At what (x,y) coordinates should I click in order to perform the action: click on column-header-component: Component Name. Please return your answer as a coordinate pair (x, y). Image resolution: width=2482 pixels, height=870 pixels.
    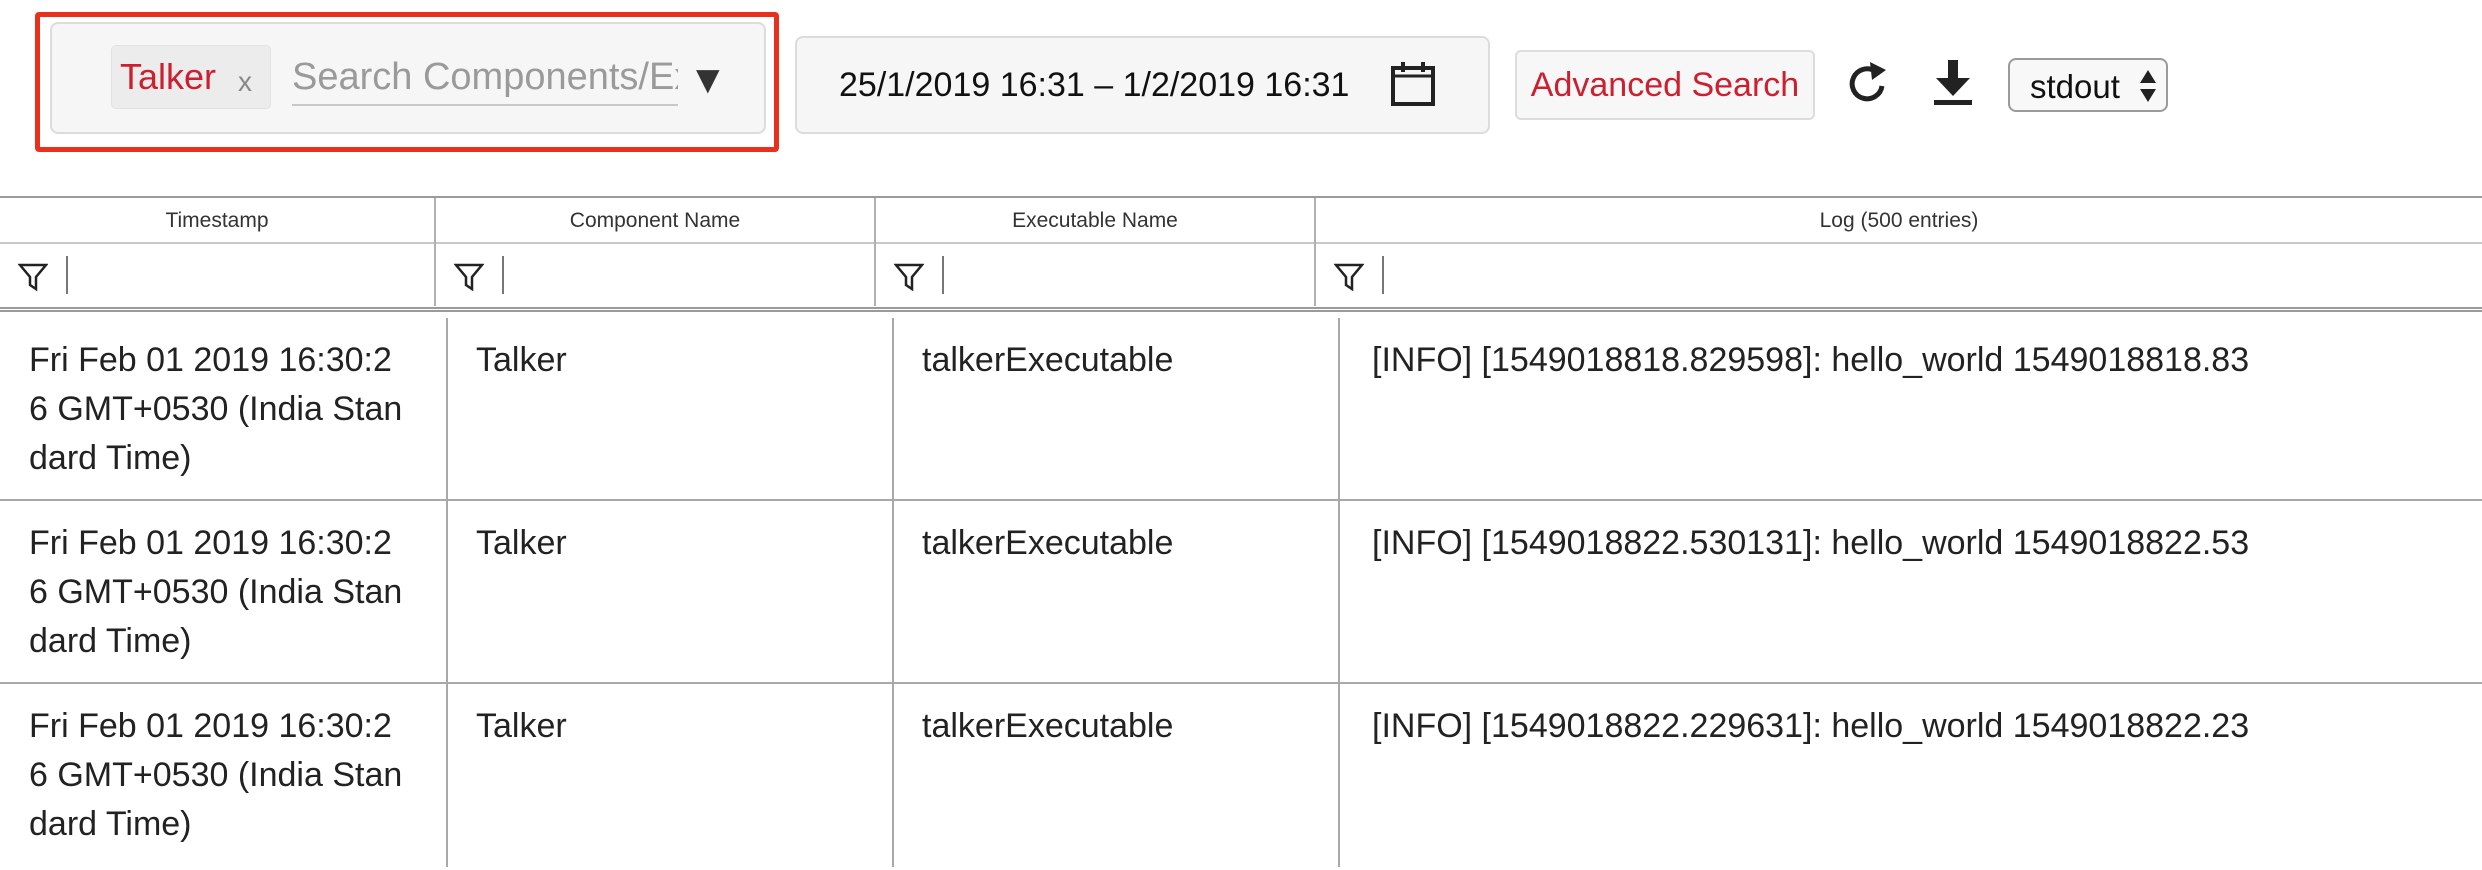
    Looking at the image, I should click on (656, 221).